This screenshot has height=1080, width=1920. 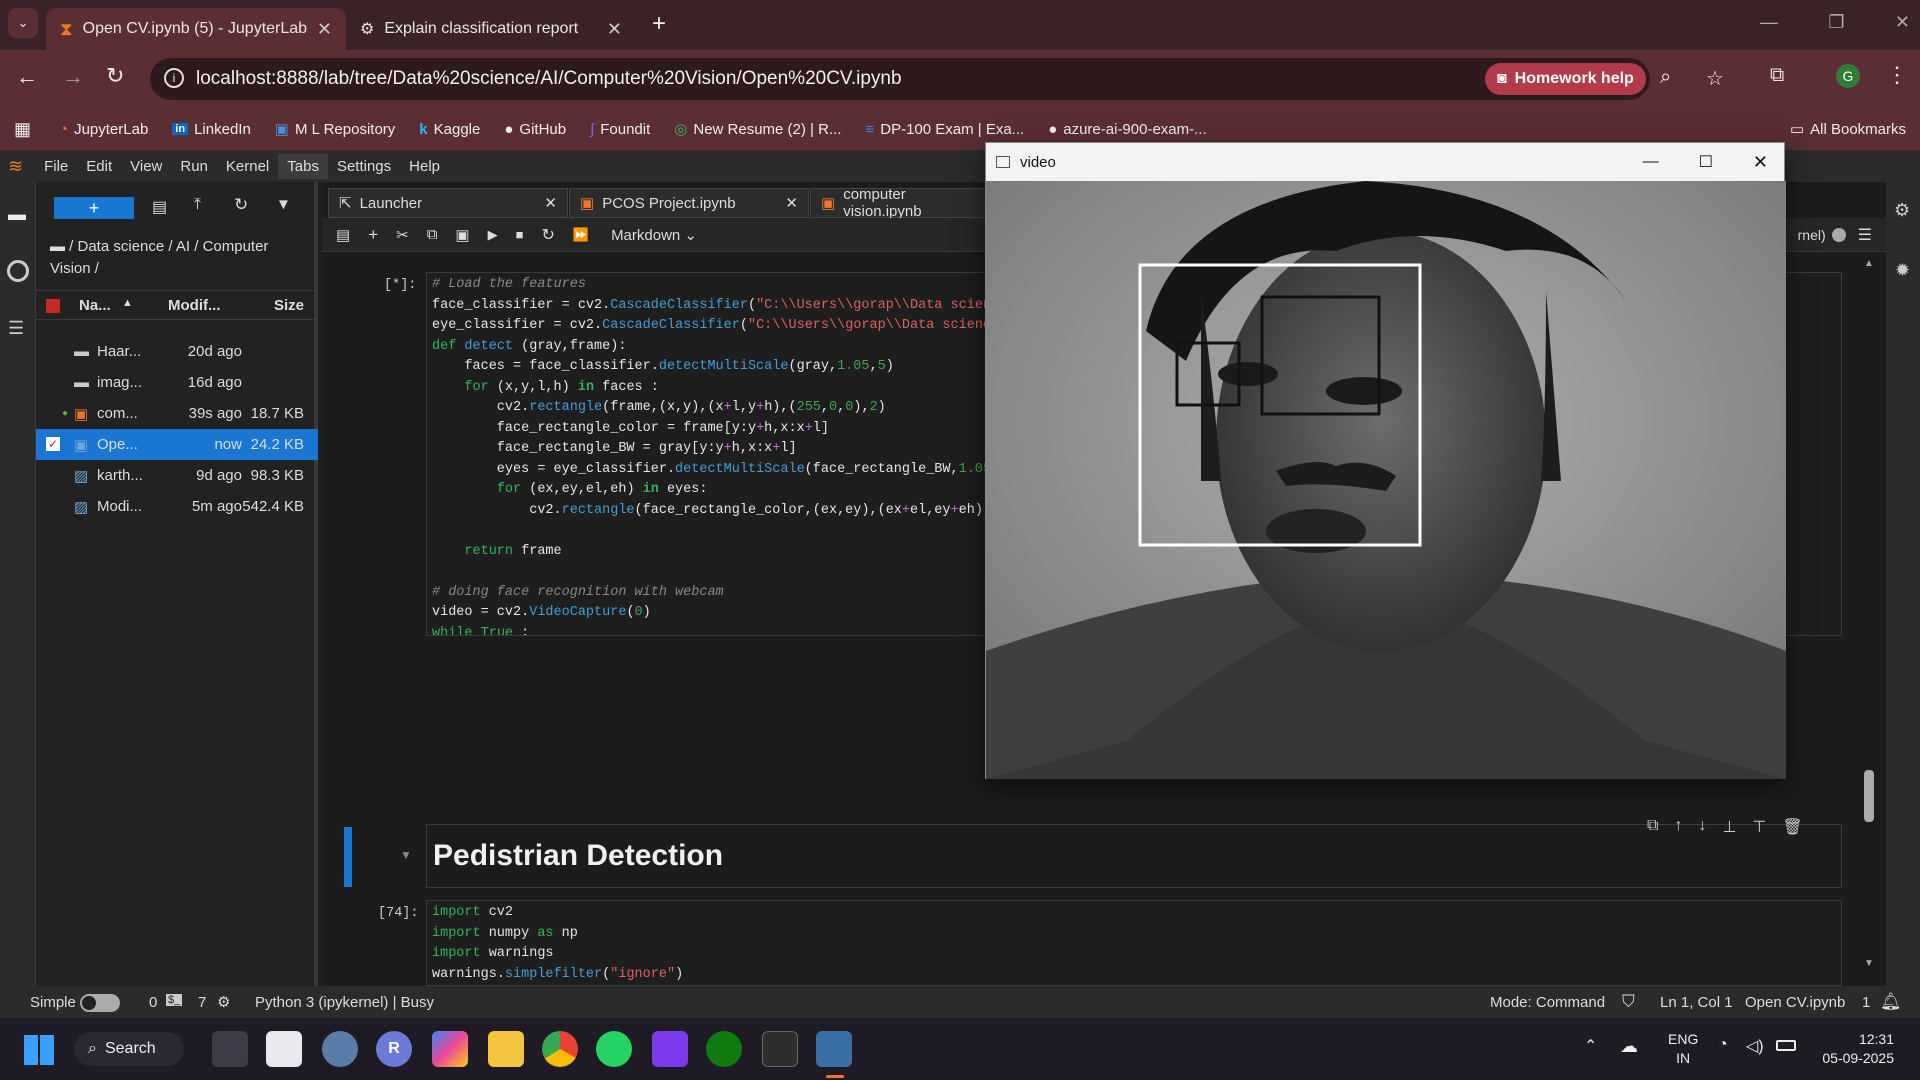 What do you see at coordinates (17, 214) in the screenshot?
I see `file-browser-icon: ▬` at bounding box center [17, 214].